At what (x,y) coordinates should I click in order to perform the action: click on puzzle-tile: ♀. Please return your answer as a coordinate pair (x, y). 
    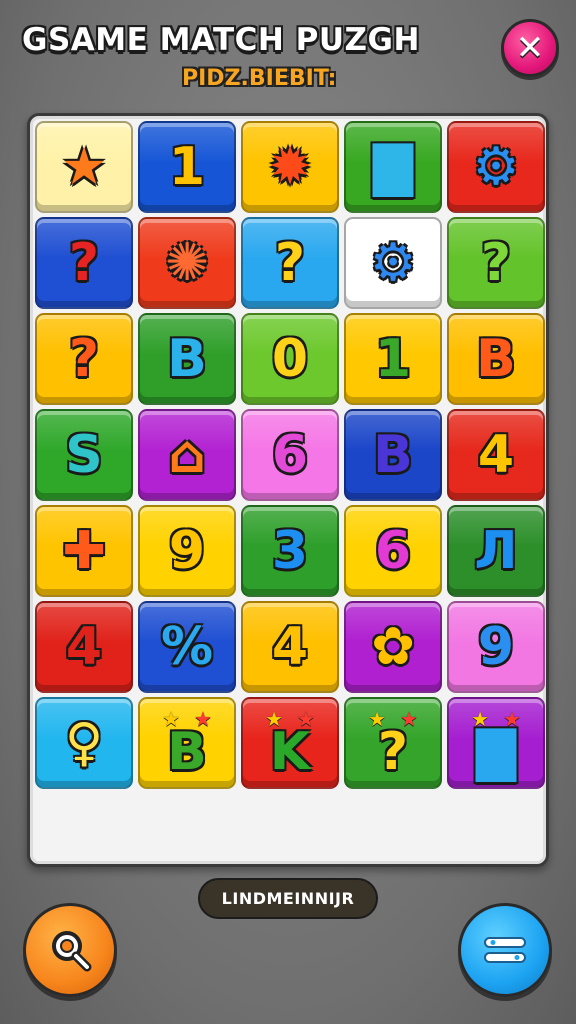
    Looking at the image, I should click on (84, 743).